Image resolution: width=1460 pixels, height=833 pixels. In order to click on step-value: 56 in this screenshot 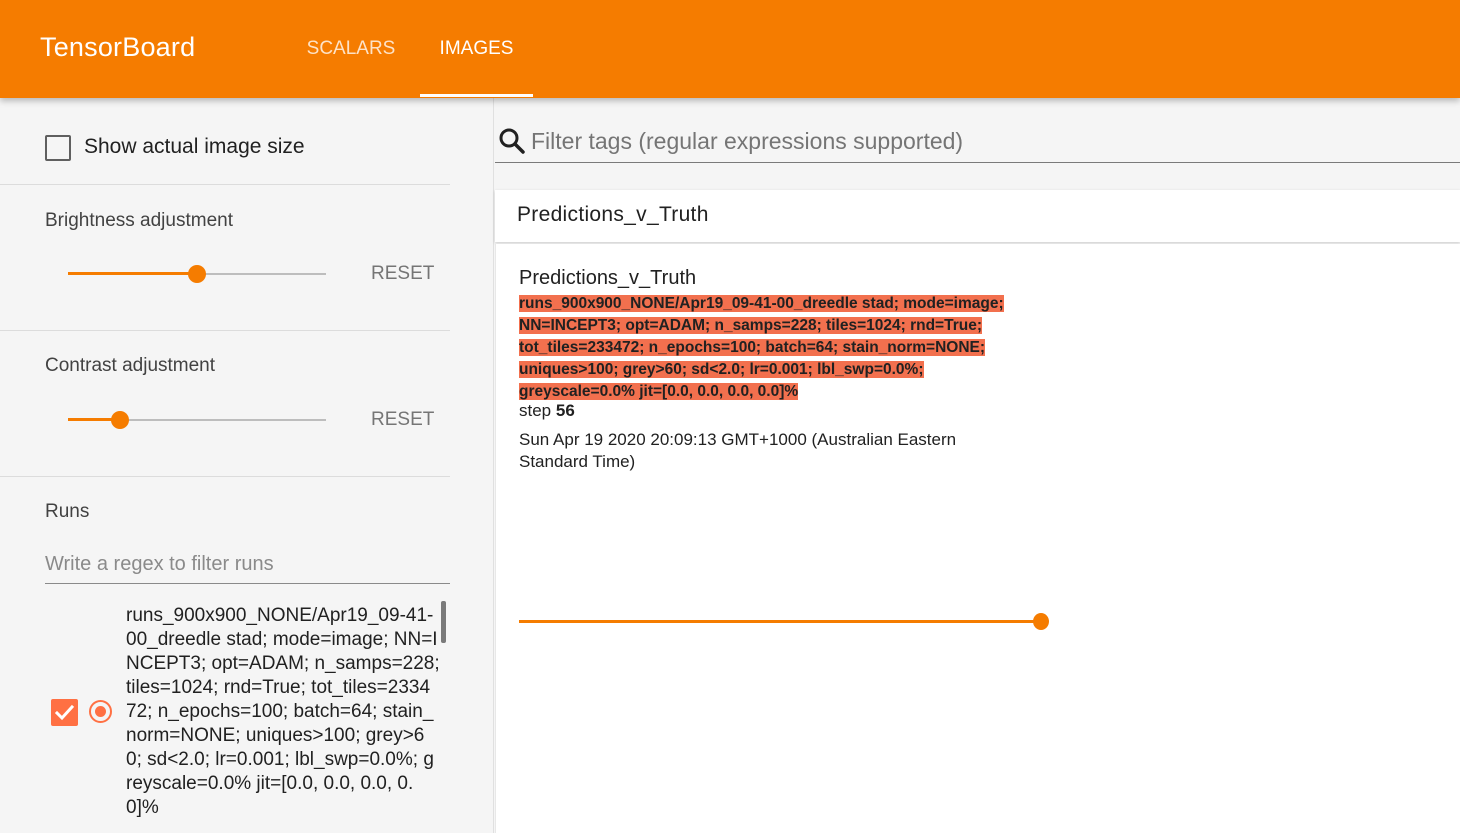, I will do `click(565, 410)`.